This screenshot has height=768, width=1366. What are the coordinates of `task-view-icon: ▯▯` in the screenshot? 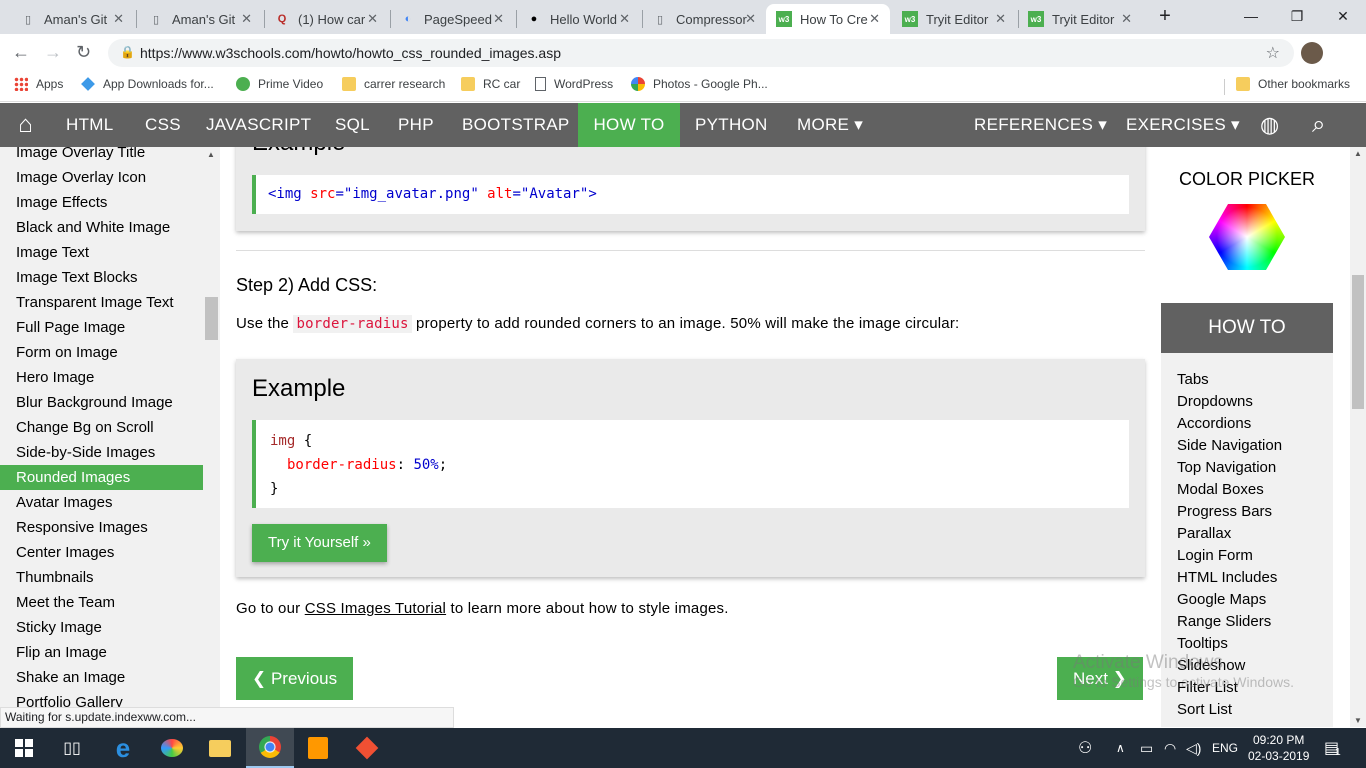 It's located at (72, 748).